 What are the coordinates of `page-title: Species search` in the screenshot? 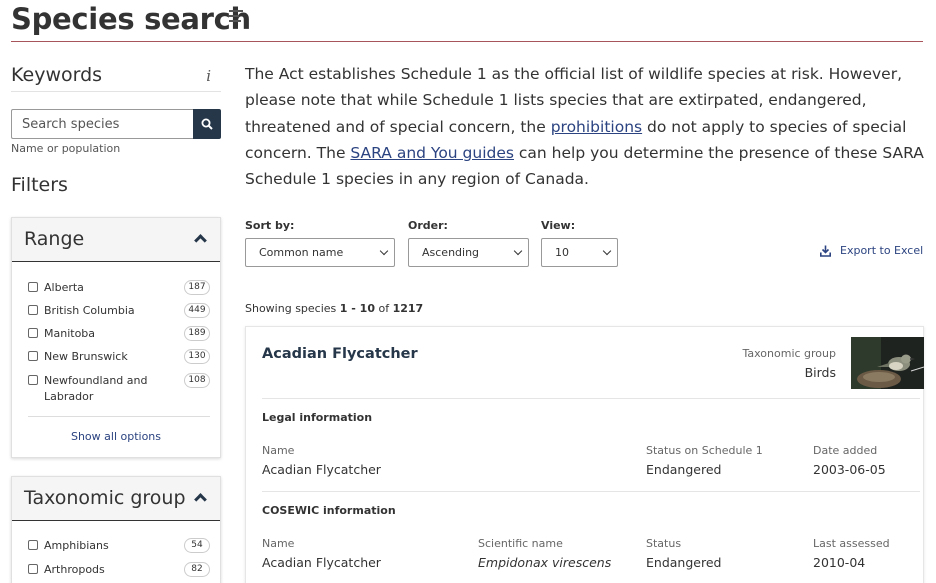 It's located at (131, 19).